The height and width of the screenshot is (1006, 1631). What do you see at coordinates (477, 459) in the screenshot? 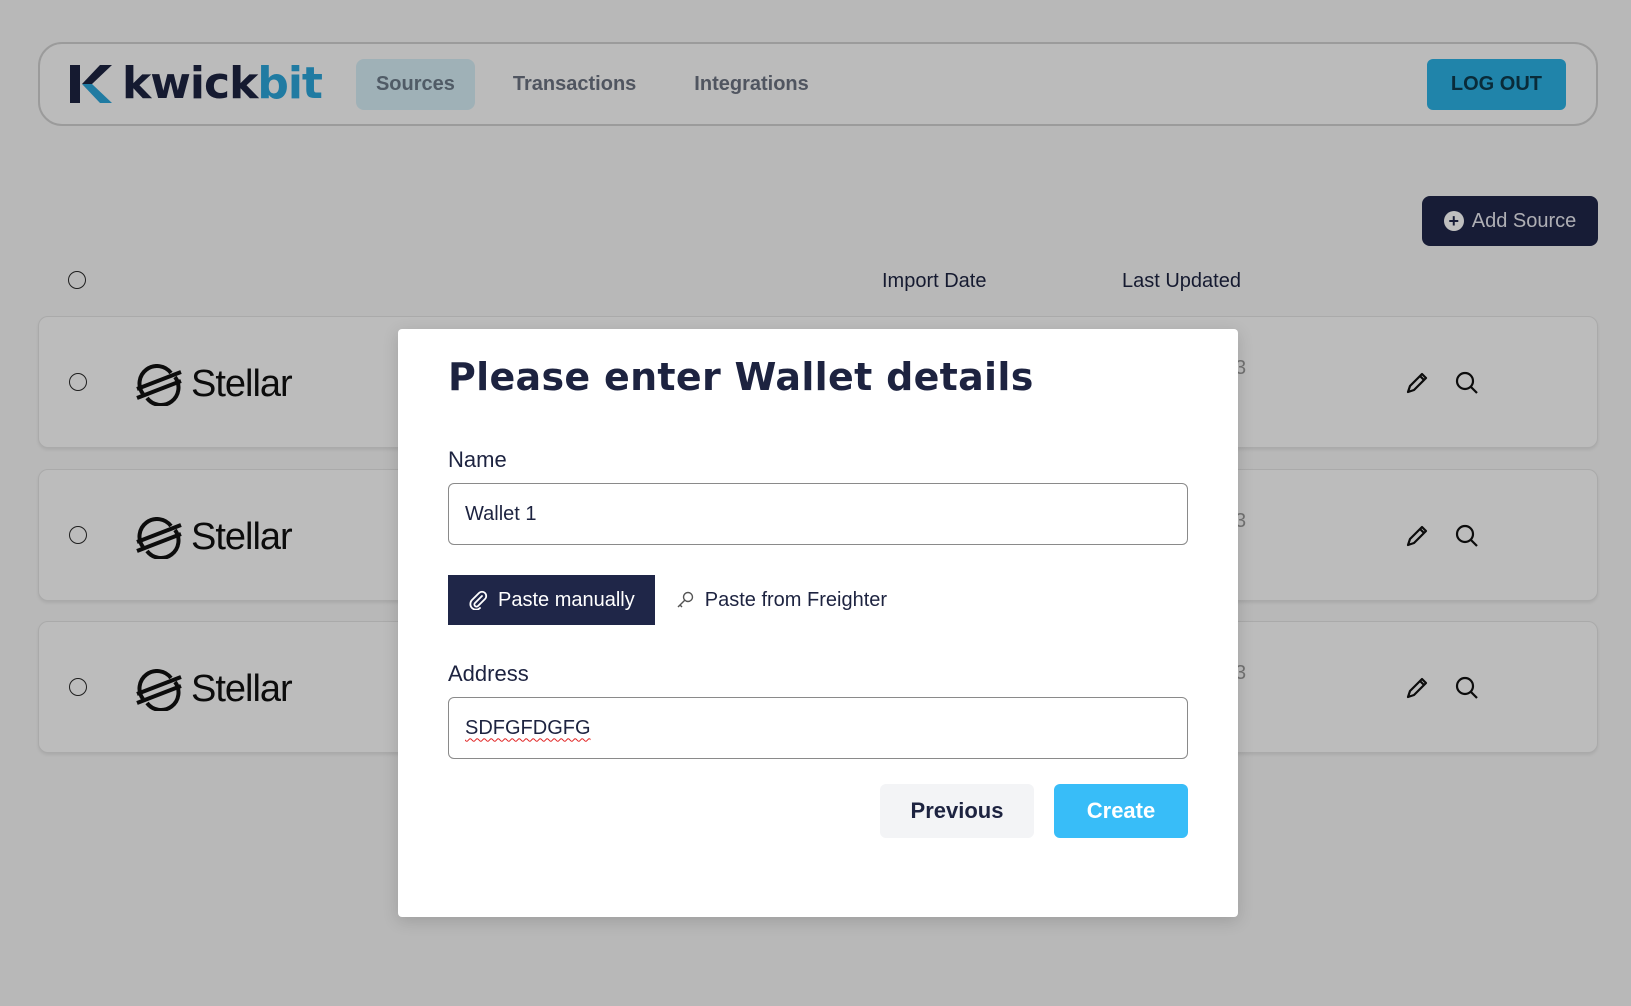
I see `name-label: Name` at bounding box center [477, 459].